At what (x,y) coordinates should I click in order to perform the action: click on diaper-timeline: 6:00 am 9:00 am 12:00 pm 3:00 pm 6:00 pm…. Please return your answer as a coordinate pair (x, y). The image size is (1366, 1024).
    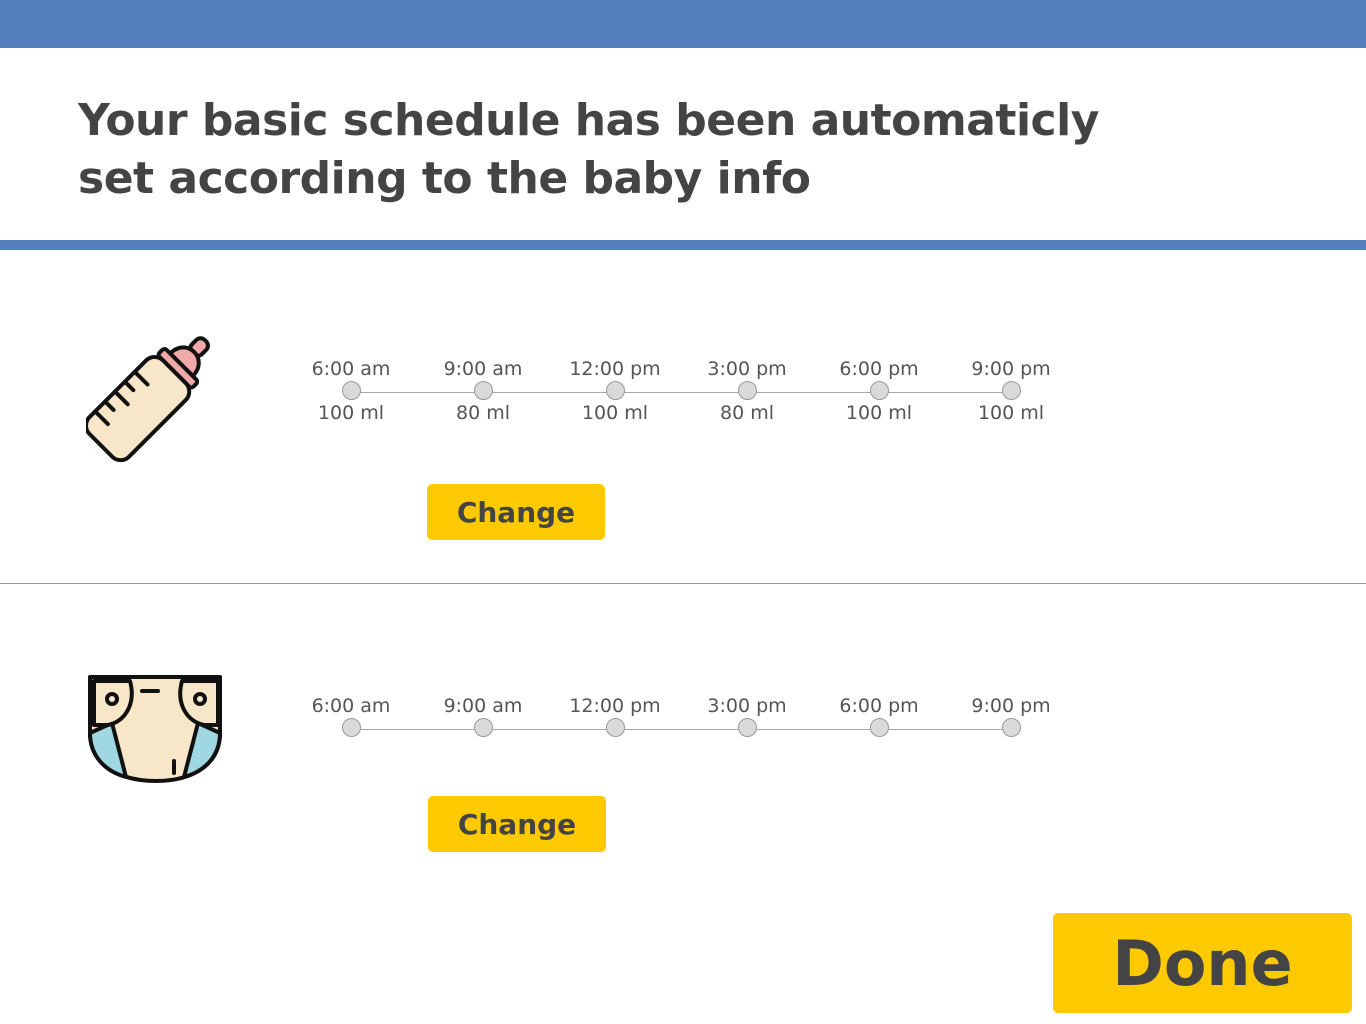
    Looking at the image, I should click on (690, 740).